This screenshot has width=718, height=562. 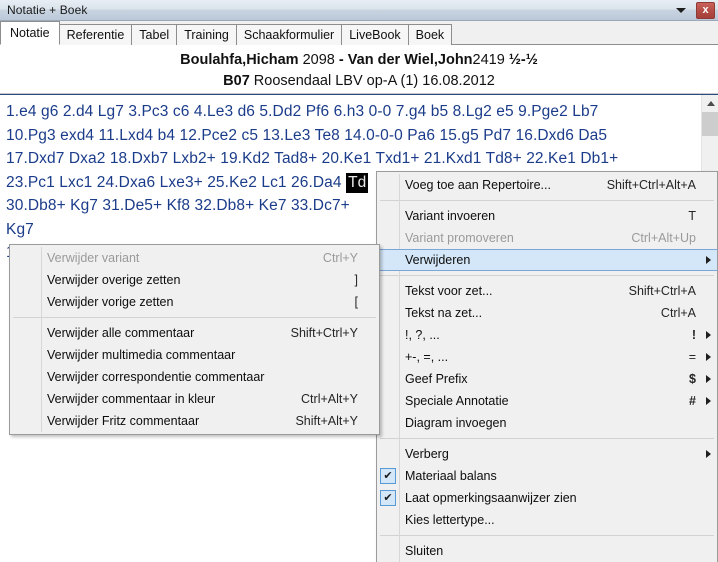 I want to click on menu-item-verwijder-alle-commentaar: Verwijder alle commentaar Shift+Ctrl+Y, so click(x=194, y=333).